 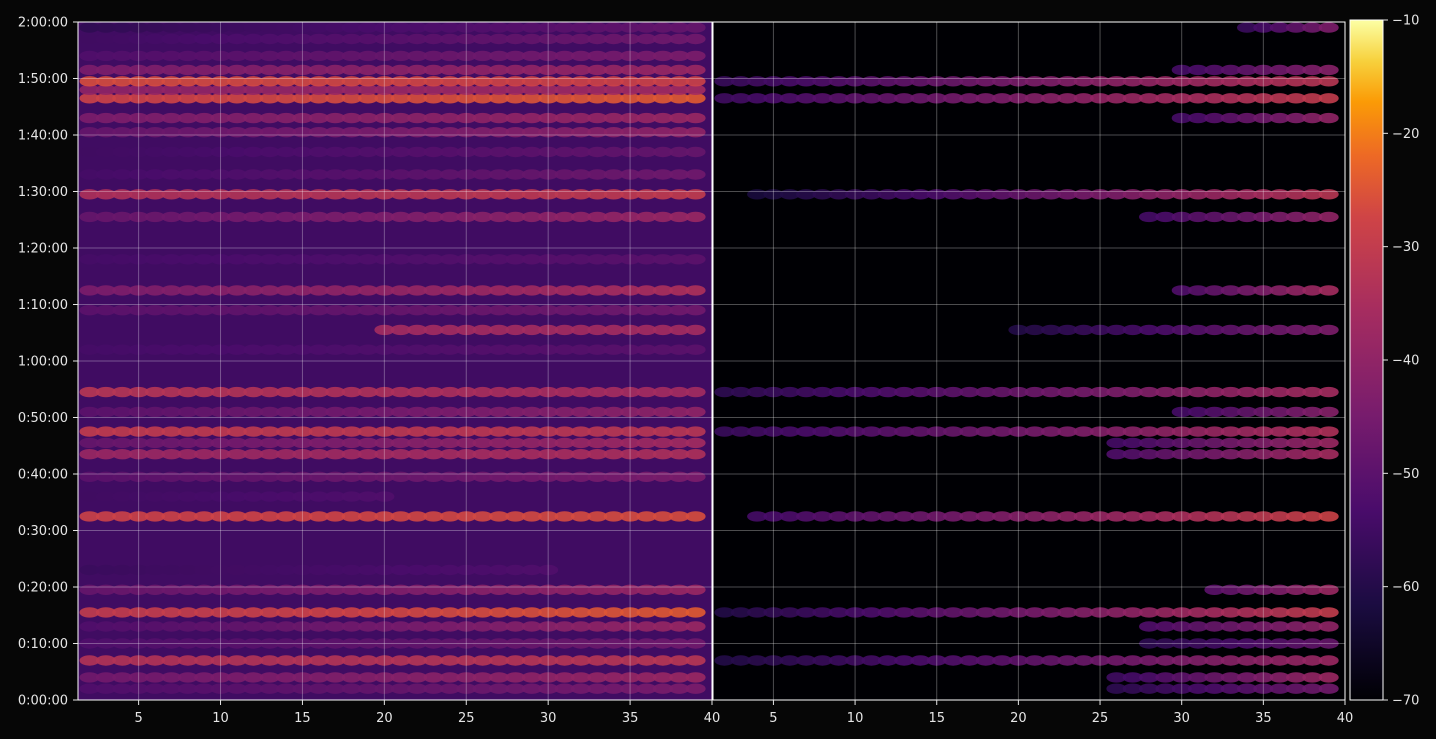 What do you see at coordinates (1405, 247) in the screenshot?
I see `colorbar-tick-label: −30` at bounding box center [1405, 247].